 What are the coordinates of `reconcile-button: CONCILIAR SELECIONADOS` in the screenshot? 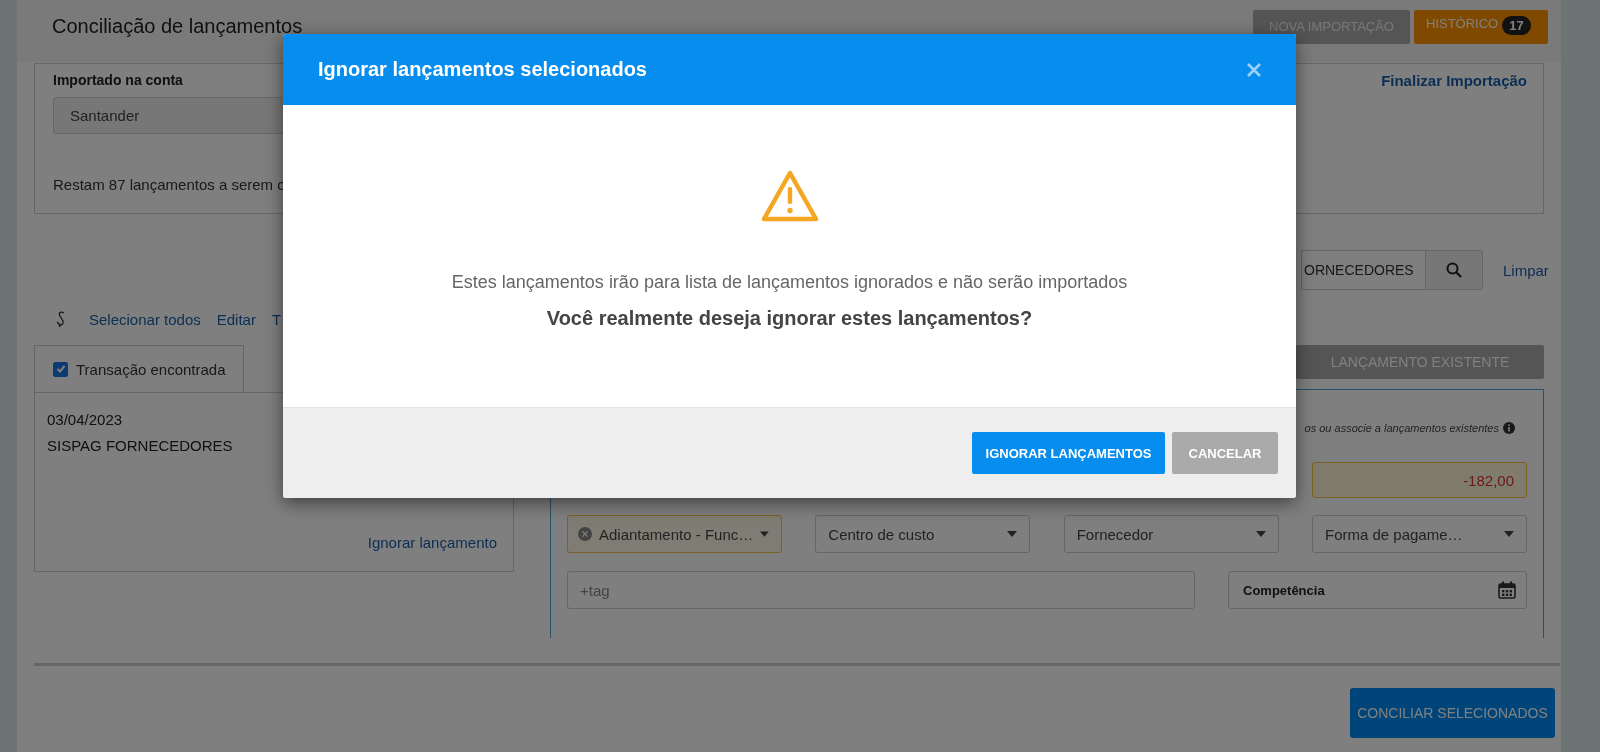 It's located at (1452, 713).